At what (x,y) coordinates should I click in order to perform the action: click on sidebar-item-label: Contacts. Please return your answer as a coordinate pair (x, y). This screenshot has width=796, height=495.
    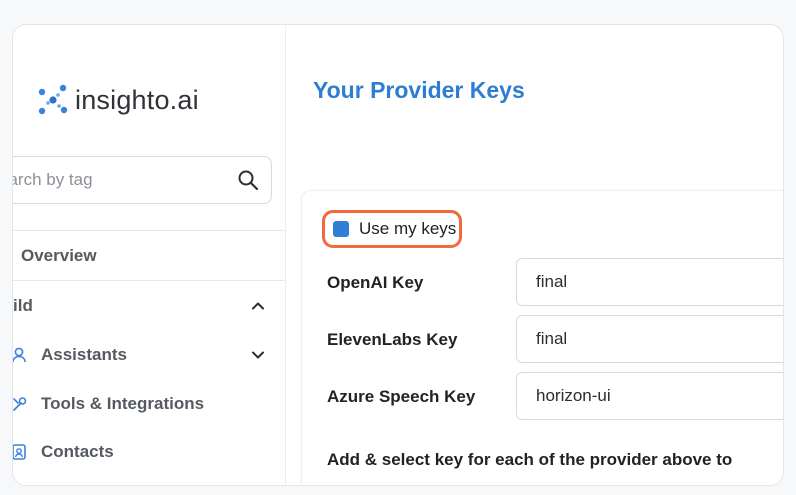
    Looking at the image, I should click on (77, 451).